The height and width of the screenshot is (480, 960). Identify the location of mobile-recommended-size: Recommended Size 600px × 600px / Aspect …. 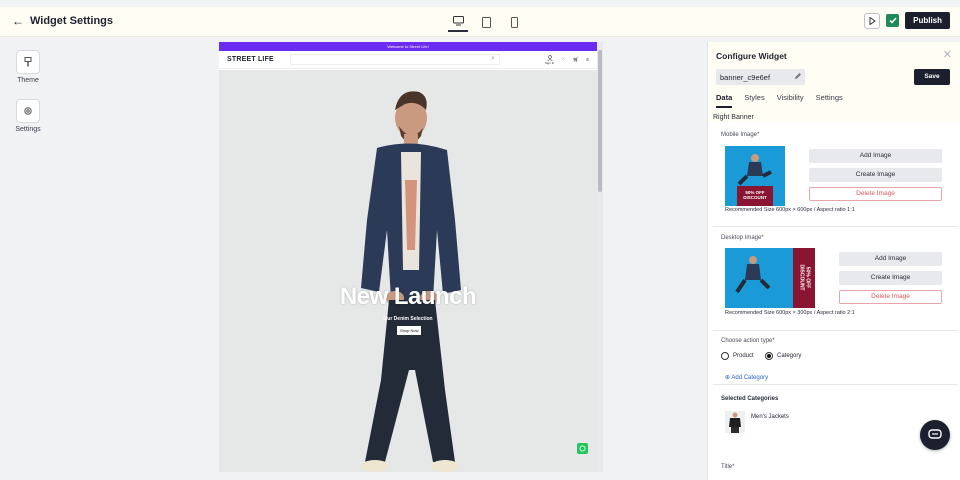
(790, 210).